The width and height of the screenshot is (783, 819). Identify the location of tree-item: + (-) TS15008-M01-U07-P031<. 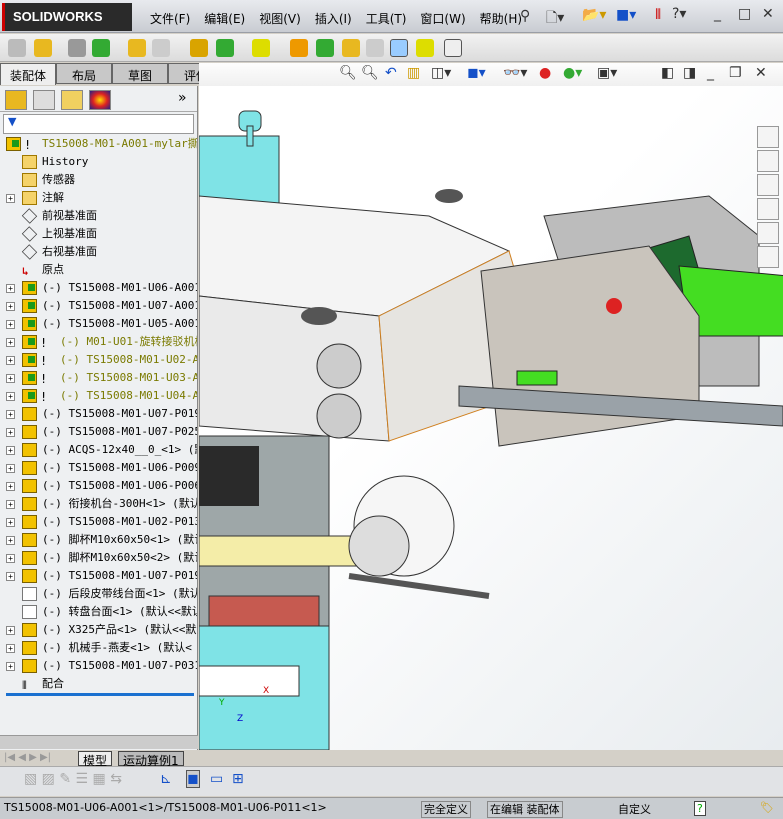
(98, 666).